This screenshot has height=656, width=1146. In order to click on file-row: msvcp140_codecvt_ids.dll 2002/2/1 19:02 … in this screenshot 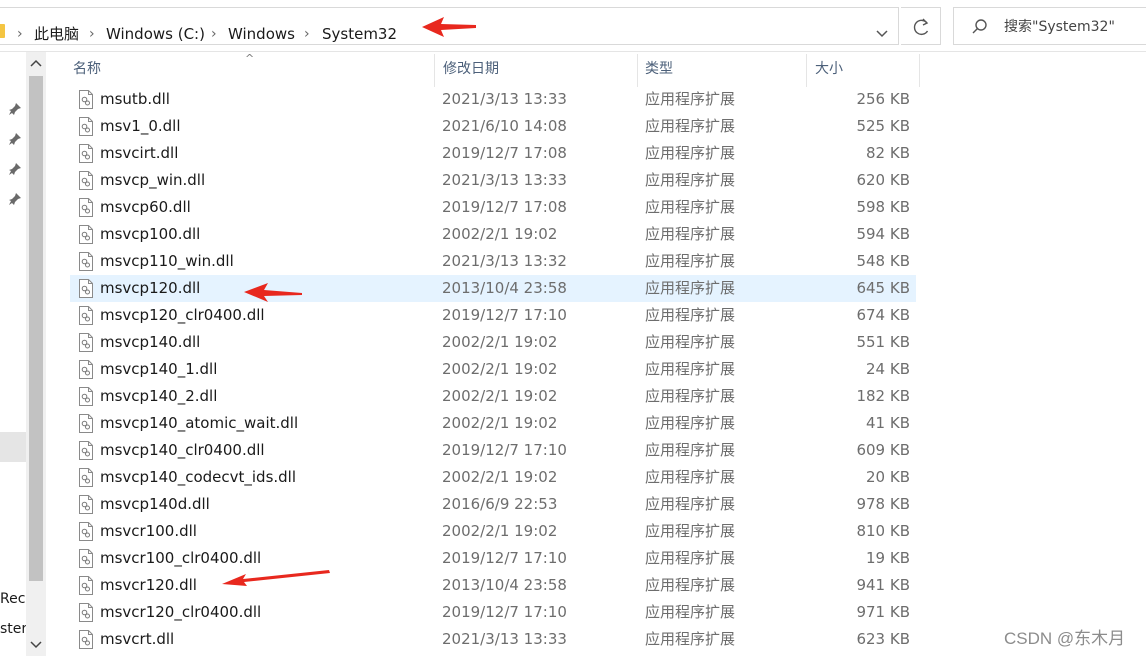, I will do `click(493, 477)`.